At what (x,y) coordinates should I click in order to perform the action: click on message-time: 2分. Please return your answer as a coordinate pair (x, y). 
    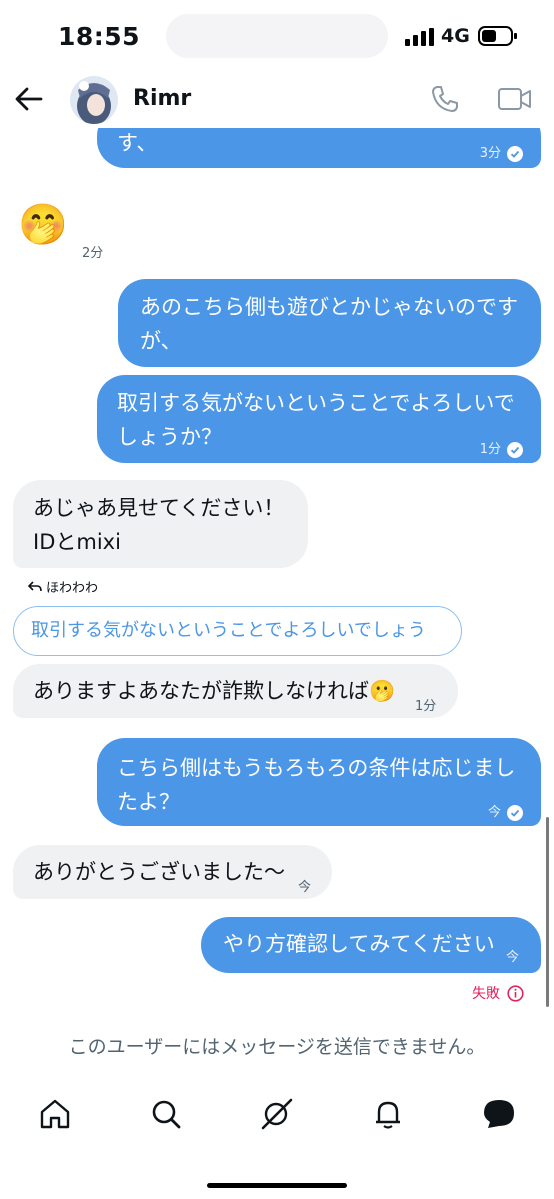
    Looking at the image, I should click on (93, 253).